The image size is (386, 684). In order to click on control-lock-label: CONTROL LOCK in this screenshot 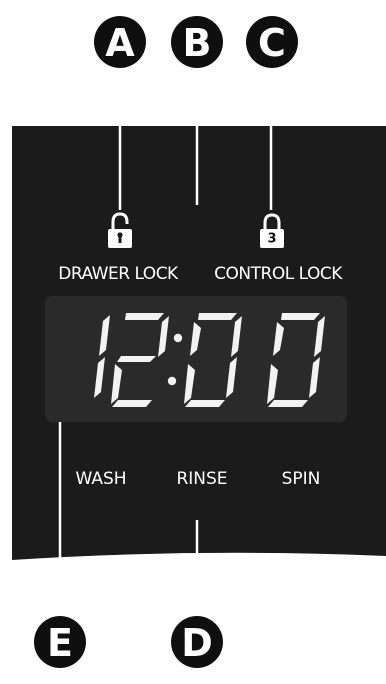, I will do `click(278, 274)`.